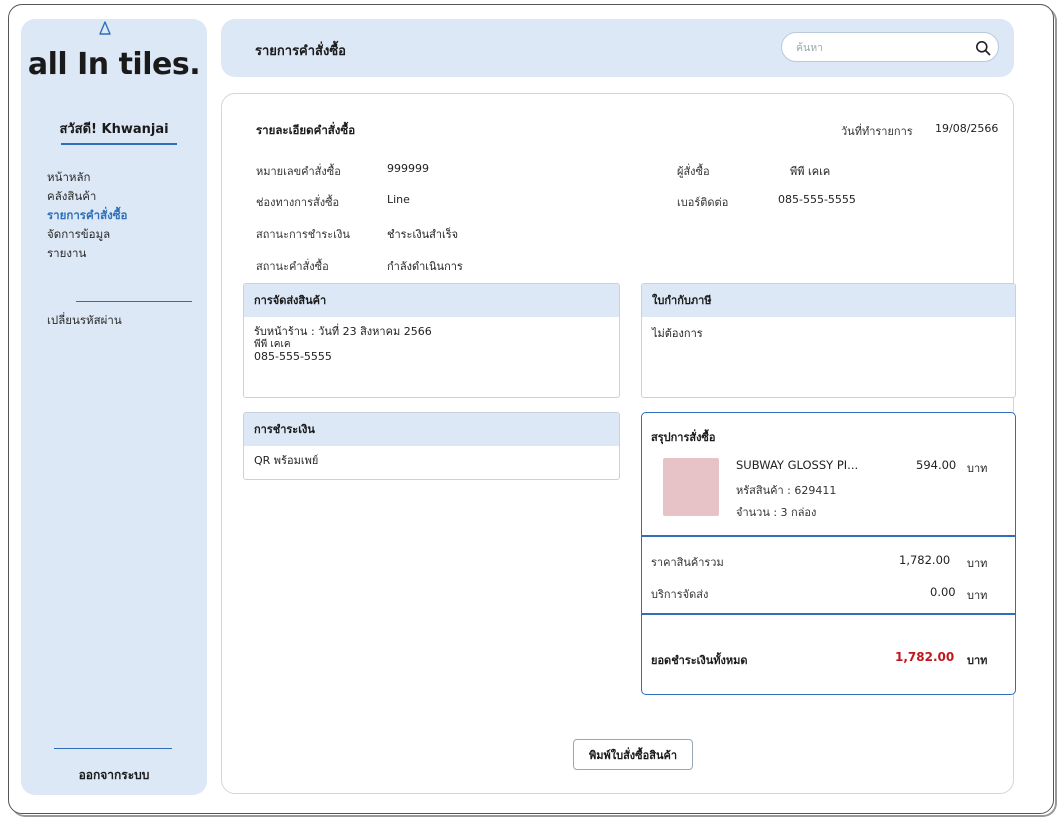 The image size is (1058, 817). Describe the element at coordinates (114, 129) in the screenshot. I see `greeting: สวัสดี! Khwanjai` at that location.